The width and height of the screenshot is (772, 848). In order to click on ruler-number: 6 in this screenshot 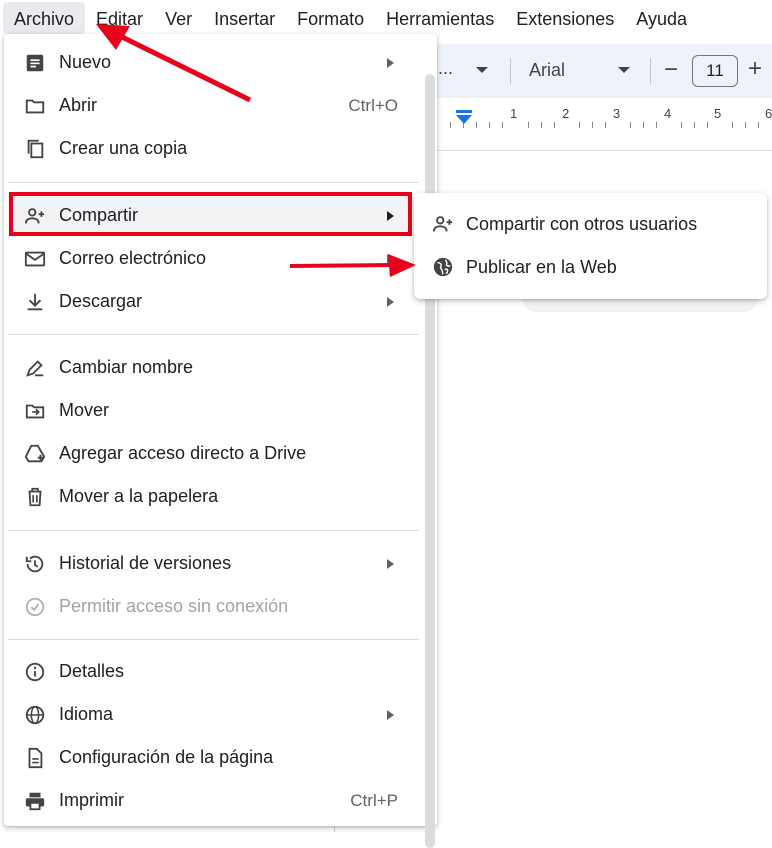, I will do `click(768, 113)`.